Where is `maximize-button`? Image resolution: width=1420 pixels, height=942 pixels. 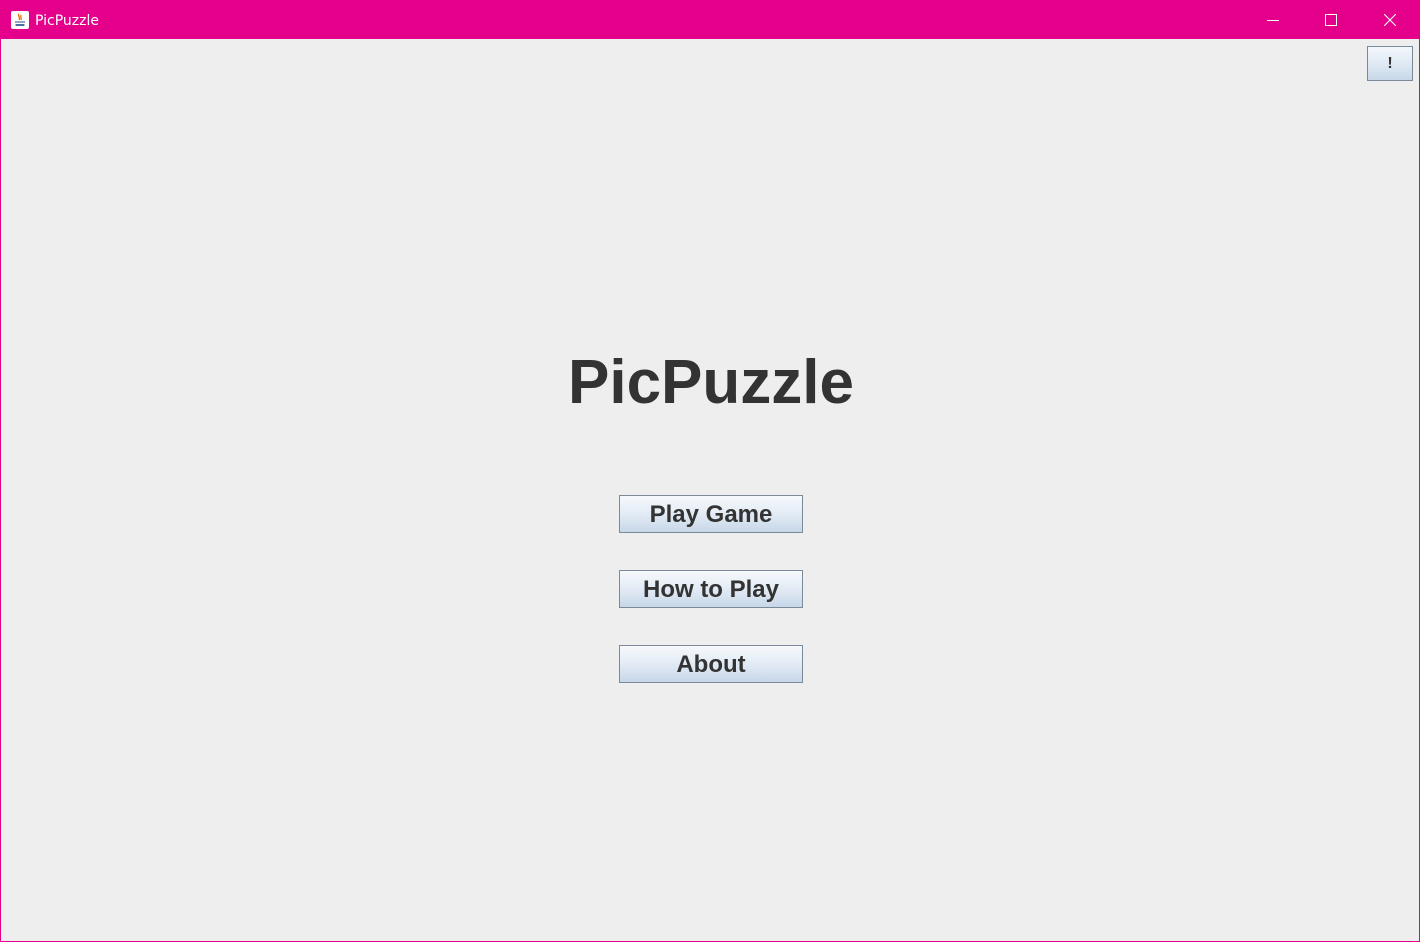
maximize-button is located at coordinates (1331, 20).